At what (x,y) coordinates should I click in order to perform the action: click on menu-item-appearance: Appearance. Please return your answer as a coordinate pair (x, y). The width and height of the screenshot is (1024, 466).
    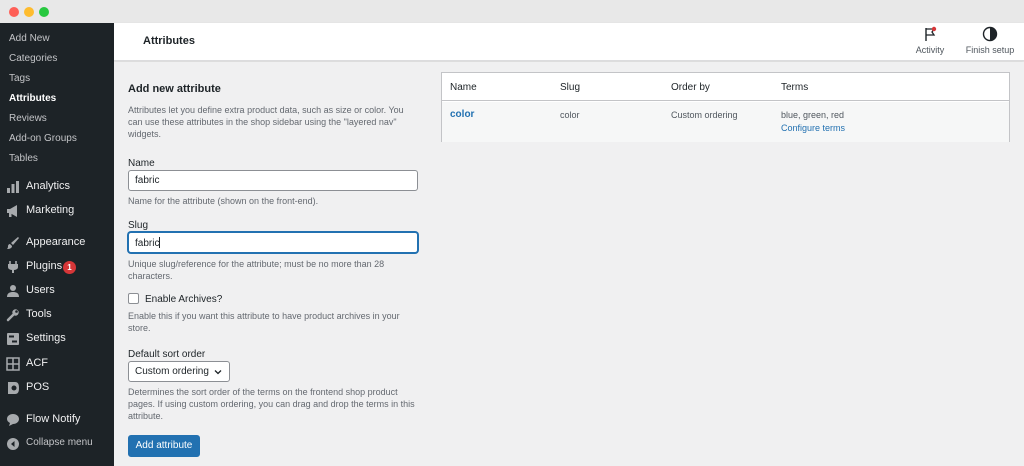
    Looking at the image, I should click on (57, 244).